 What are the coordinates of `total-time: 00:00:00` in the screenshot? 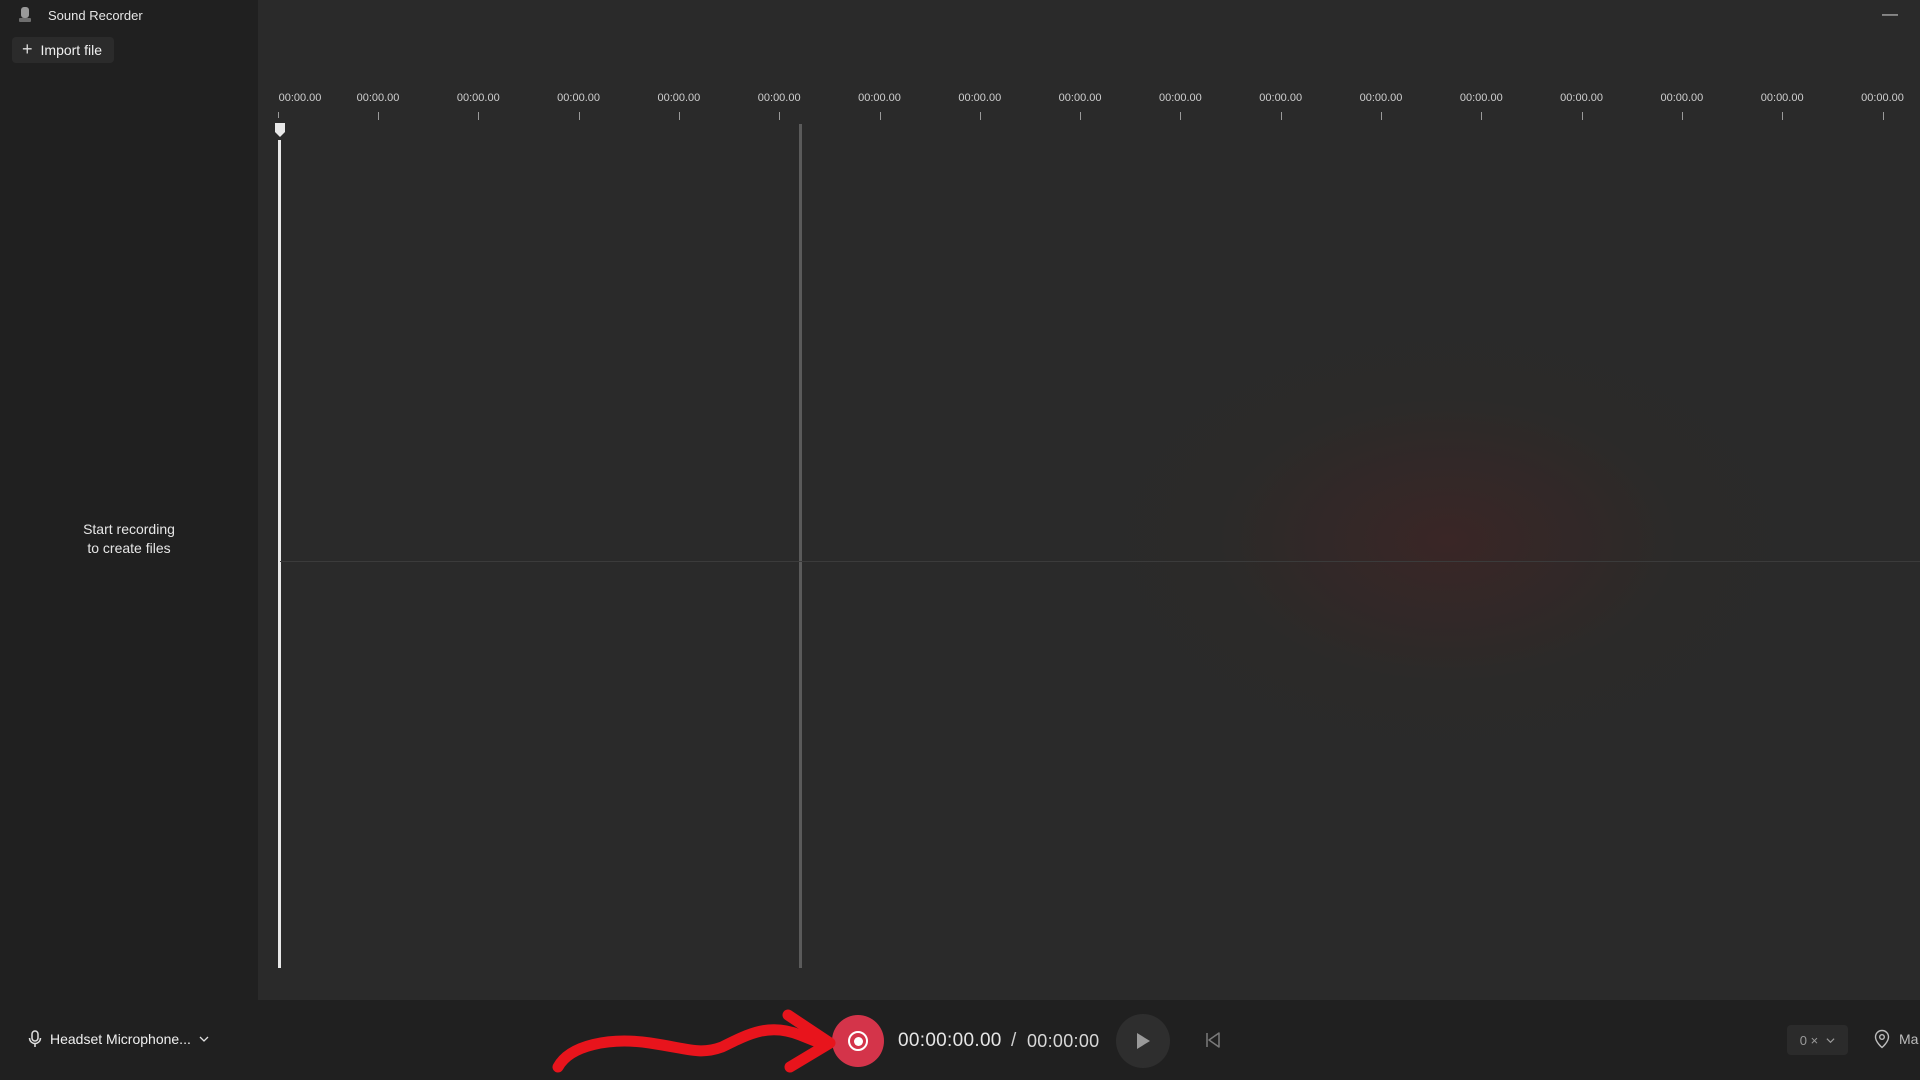 It's located at (1063, 1041).